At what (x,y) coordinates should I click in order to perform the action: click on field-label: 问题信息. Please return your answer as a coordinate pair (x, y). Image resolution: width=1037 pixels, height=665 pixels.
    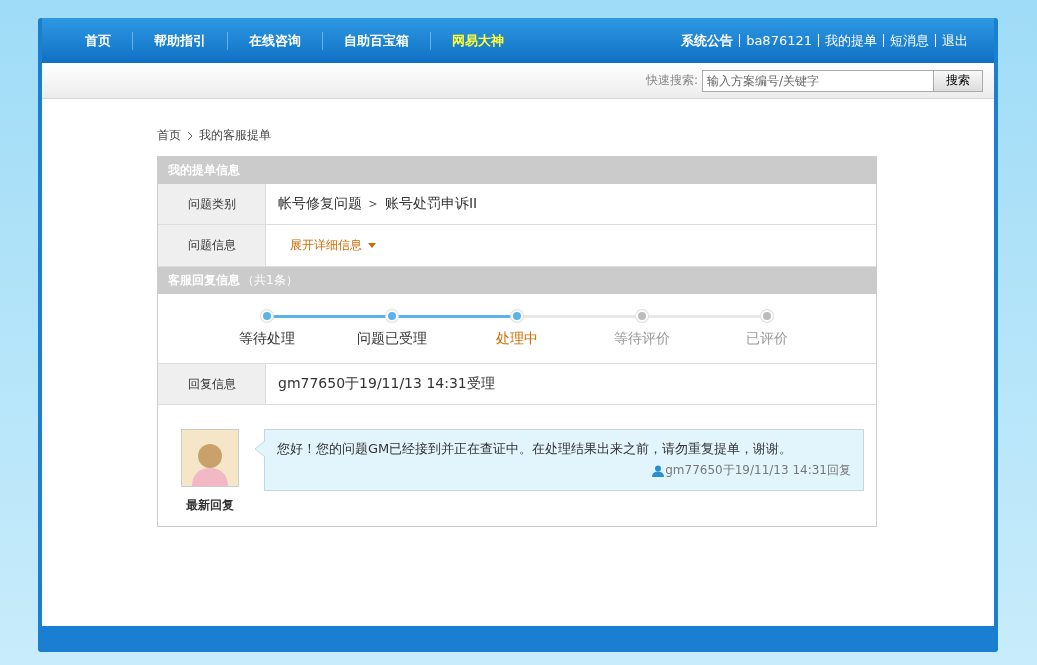
    Looking at the image, I should click on (212, 245).